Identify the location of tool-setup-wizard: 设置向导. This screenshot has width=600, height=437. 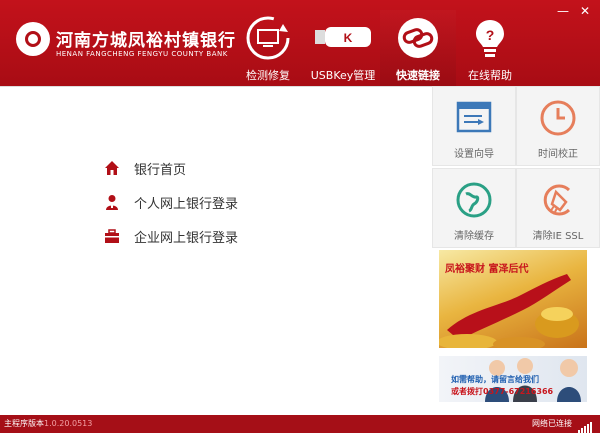
(474, 126).